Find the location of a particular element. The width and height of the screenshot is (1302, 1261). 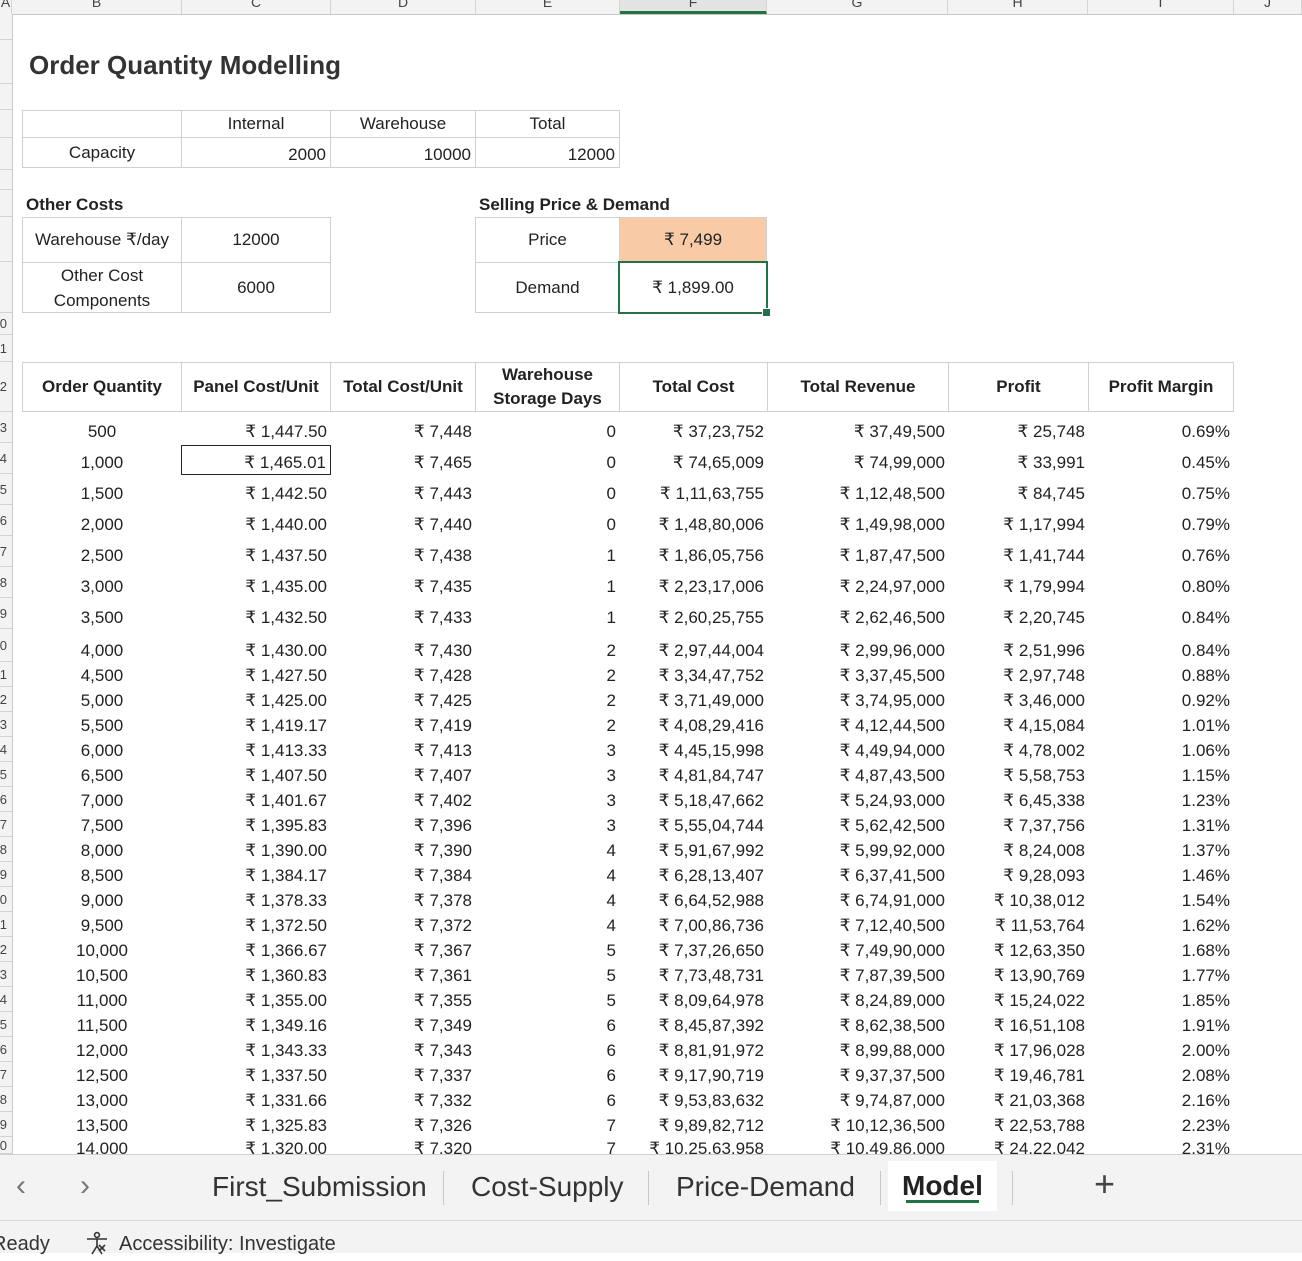

total-cost-unit-cell: ₹ 7,343 is located at coordinates (403, 1049).